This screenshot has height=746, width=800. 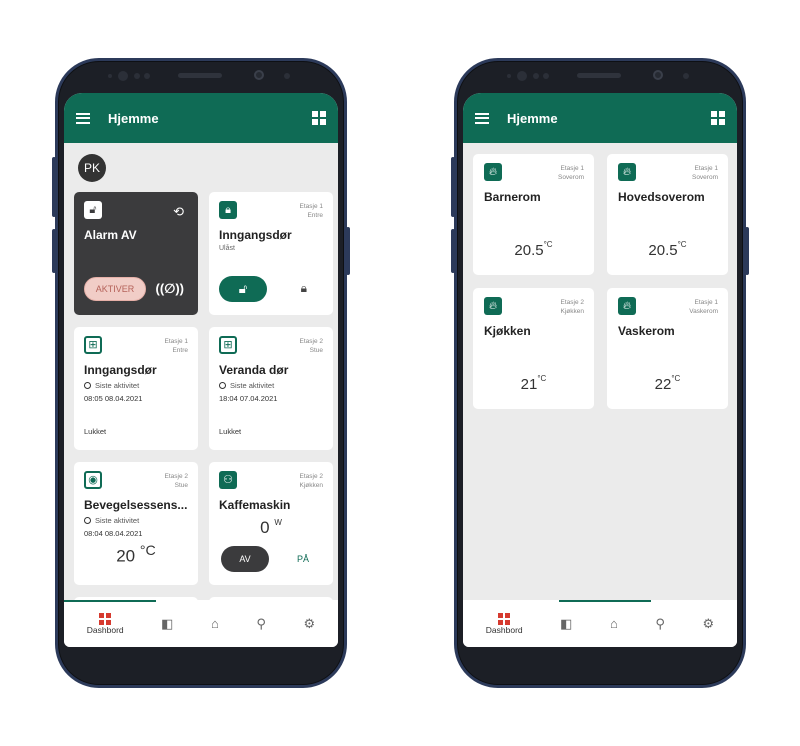 I want to click on dashboard-icon, so click(x=105, y=618).